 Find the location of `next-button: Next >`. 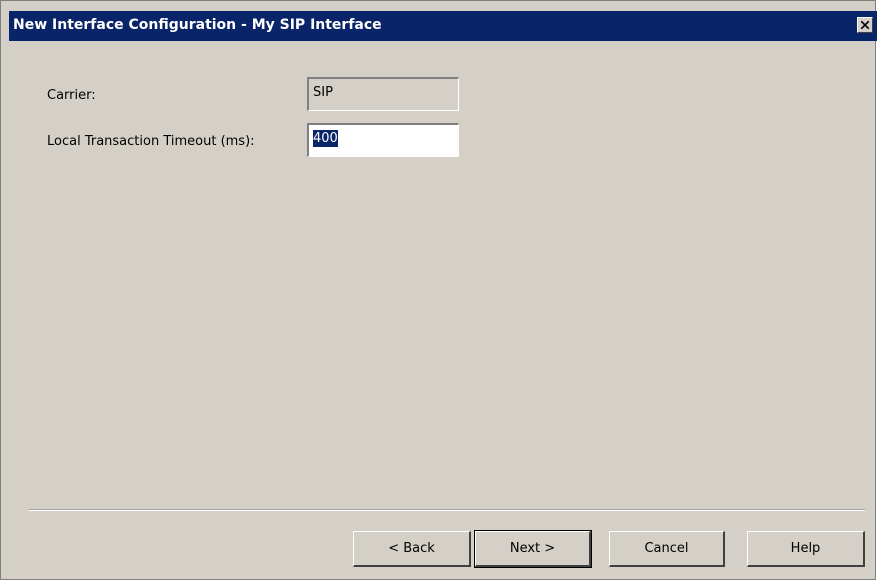

next-button: Next > is located at coordinates (533, 549).